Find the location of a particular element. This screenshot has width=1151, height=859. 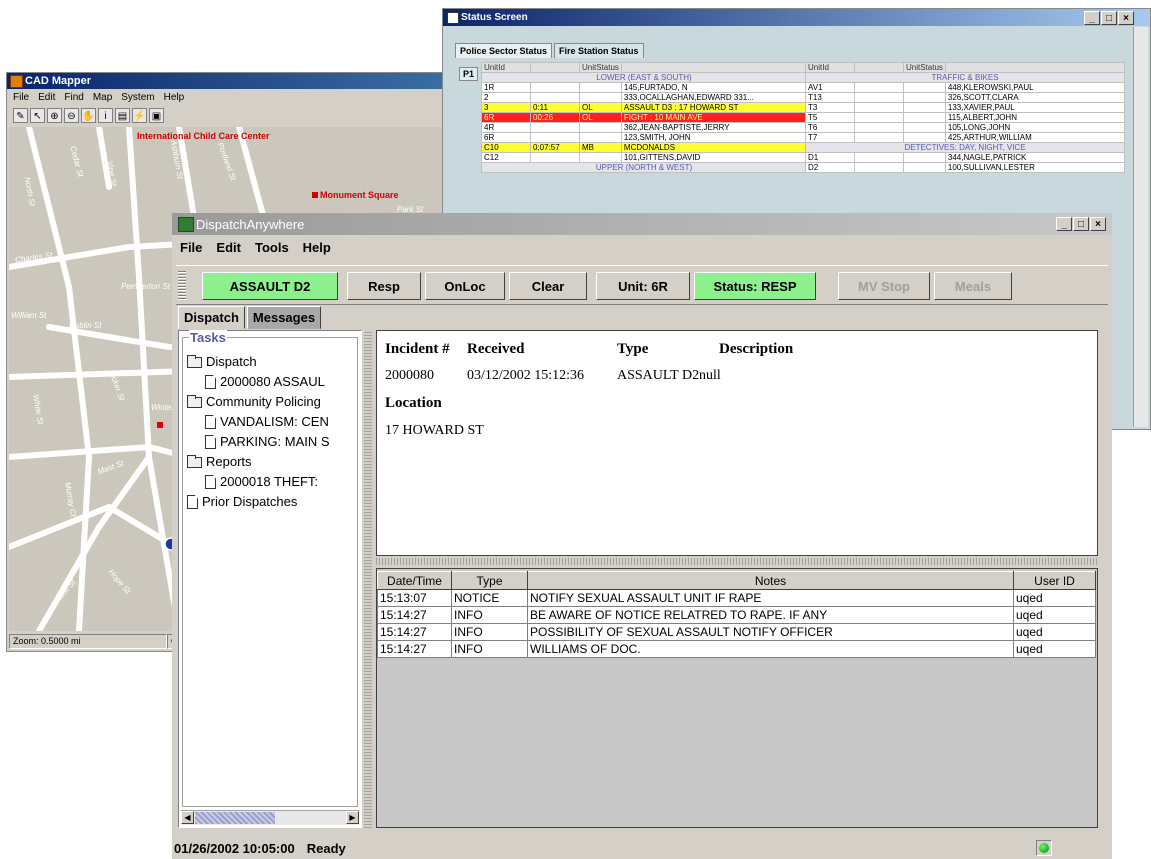

zoom-in-icon: ⊕ is located at coordinates (54, 115).